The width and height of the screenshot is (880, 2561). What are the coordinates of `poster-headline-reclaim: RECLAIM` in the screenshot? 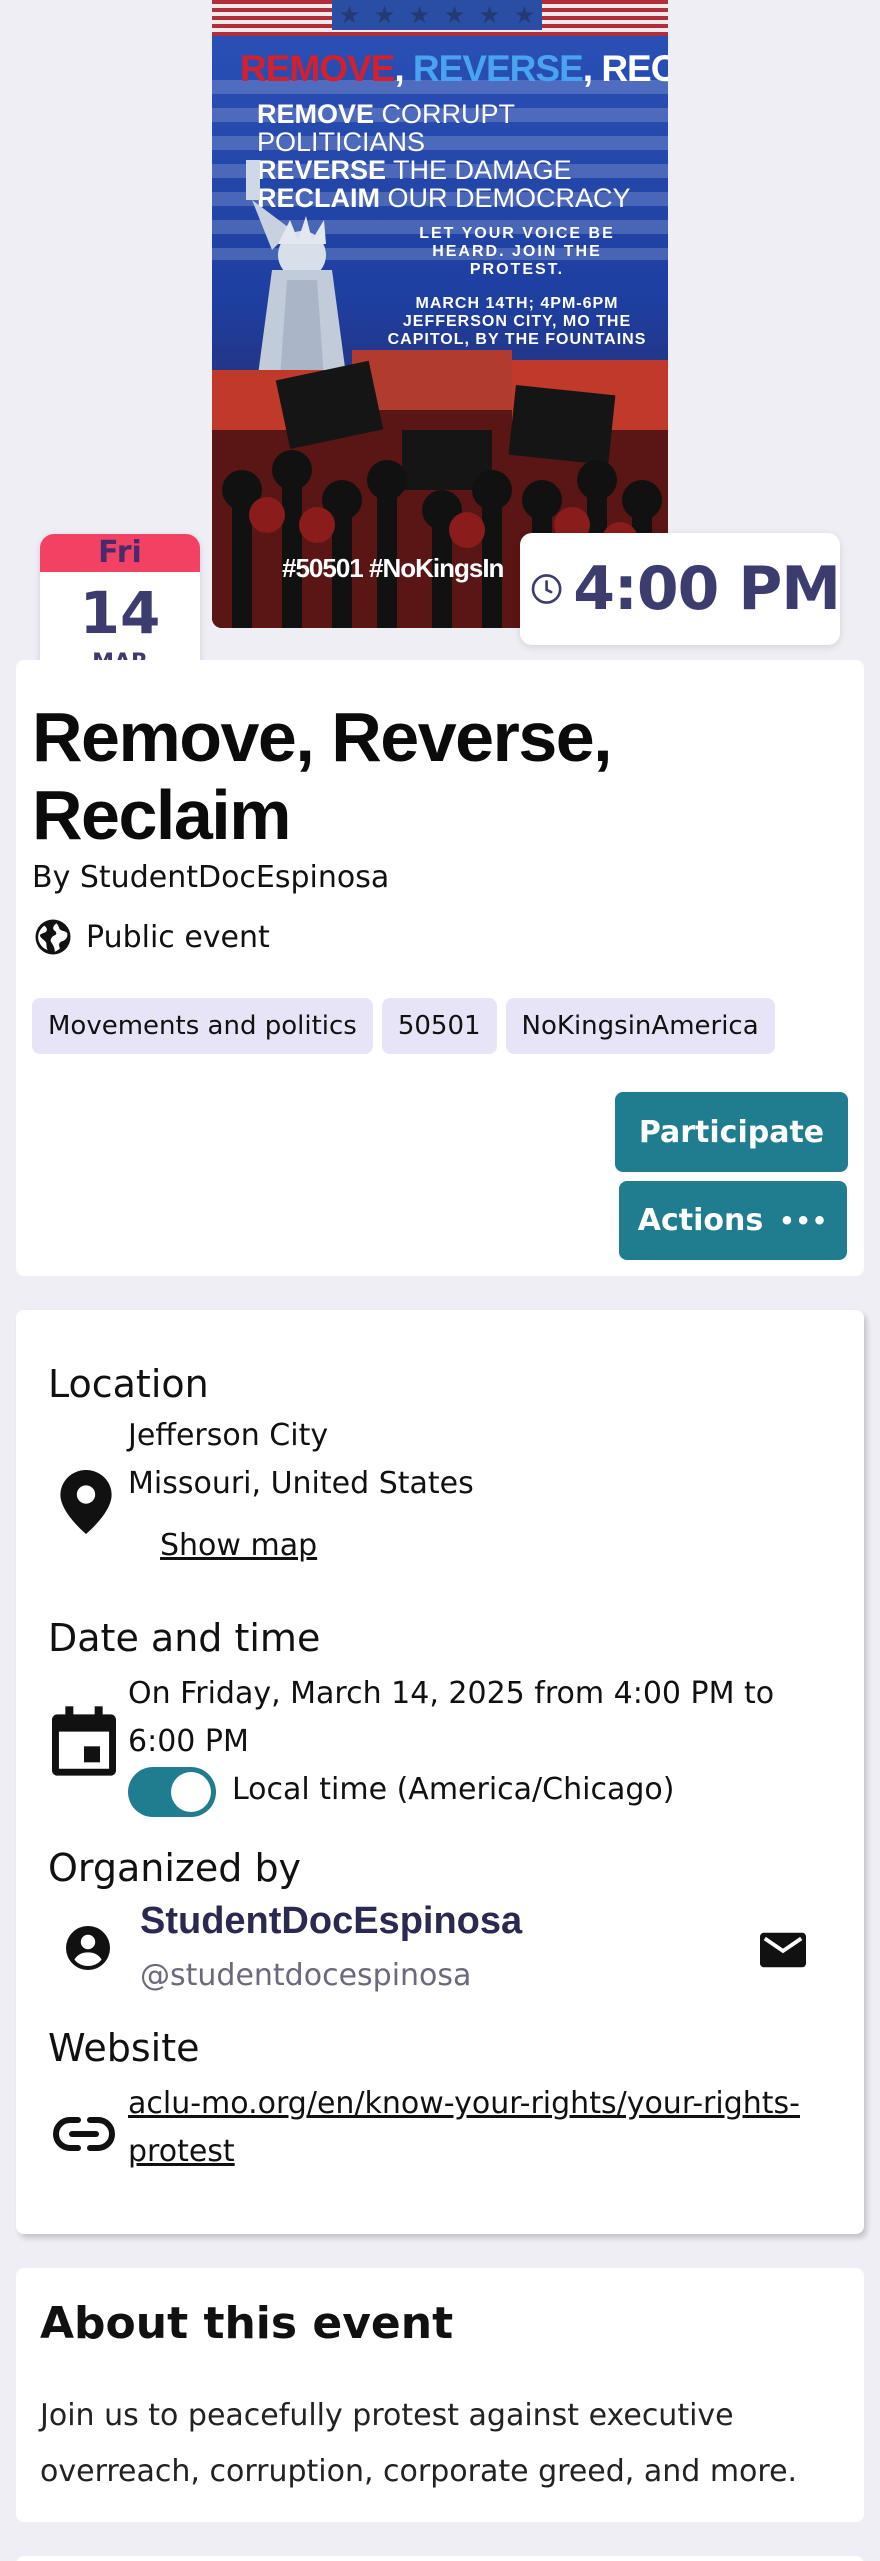 It's located at (634, 68).